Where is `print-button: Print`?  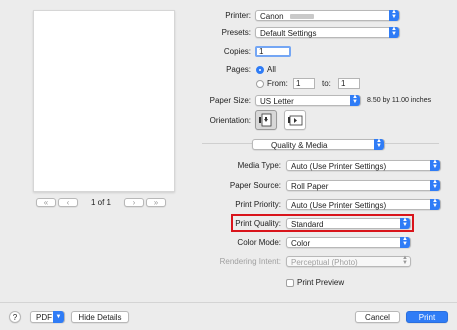 print-button: Print is located at coordinates (427, 317).